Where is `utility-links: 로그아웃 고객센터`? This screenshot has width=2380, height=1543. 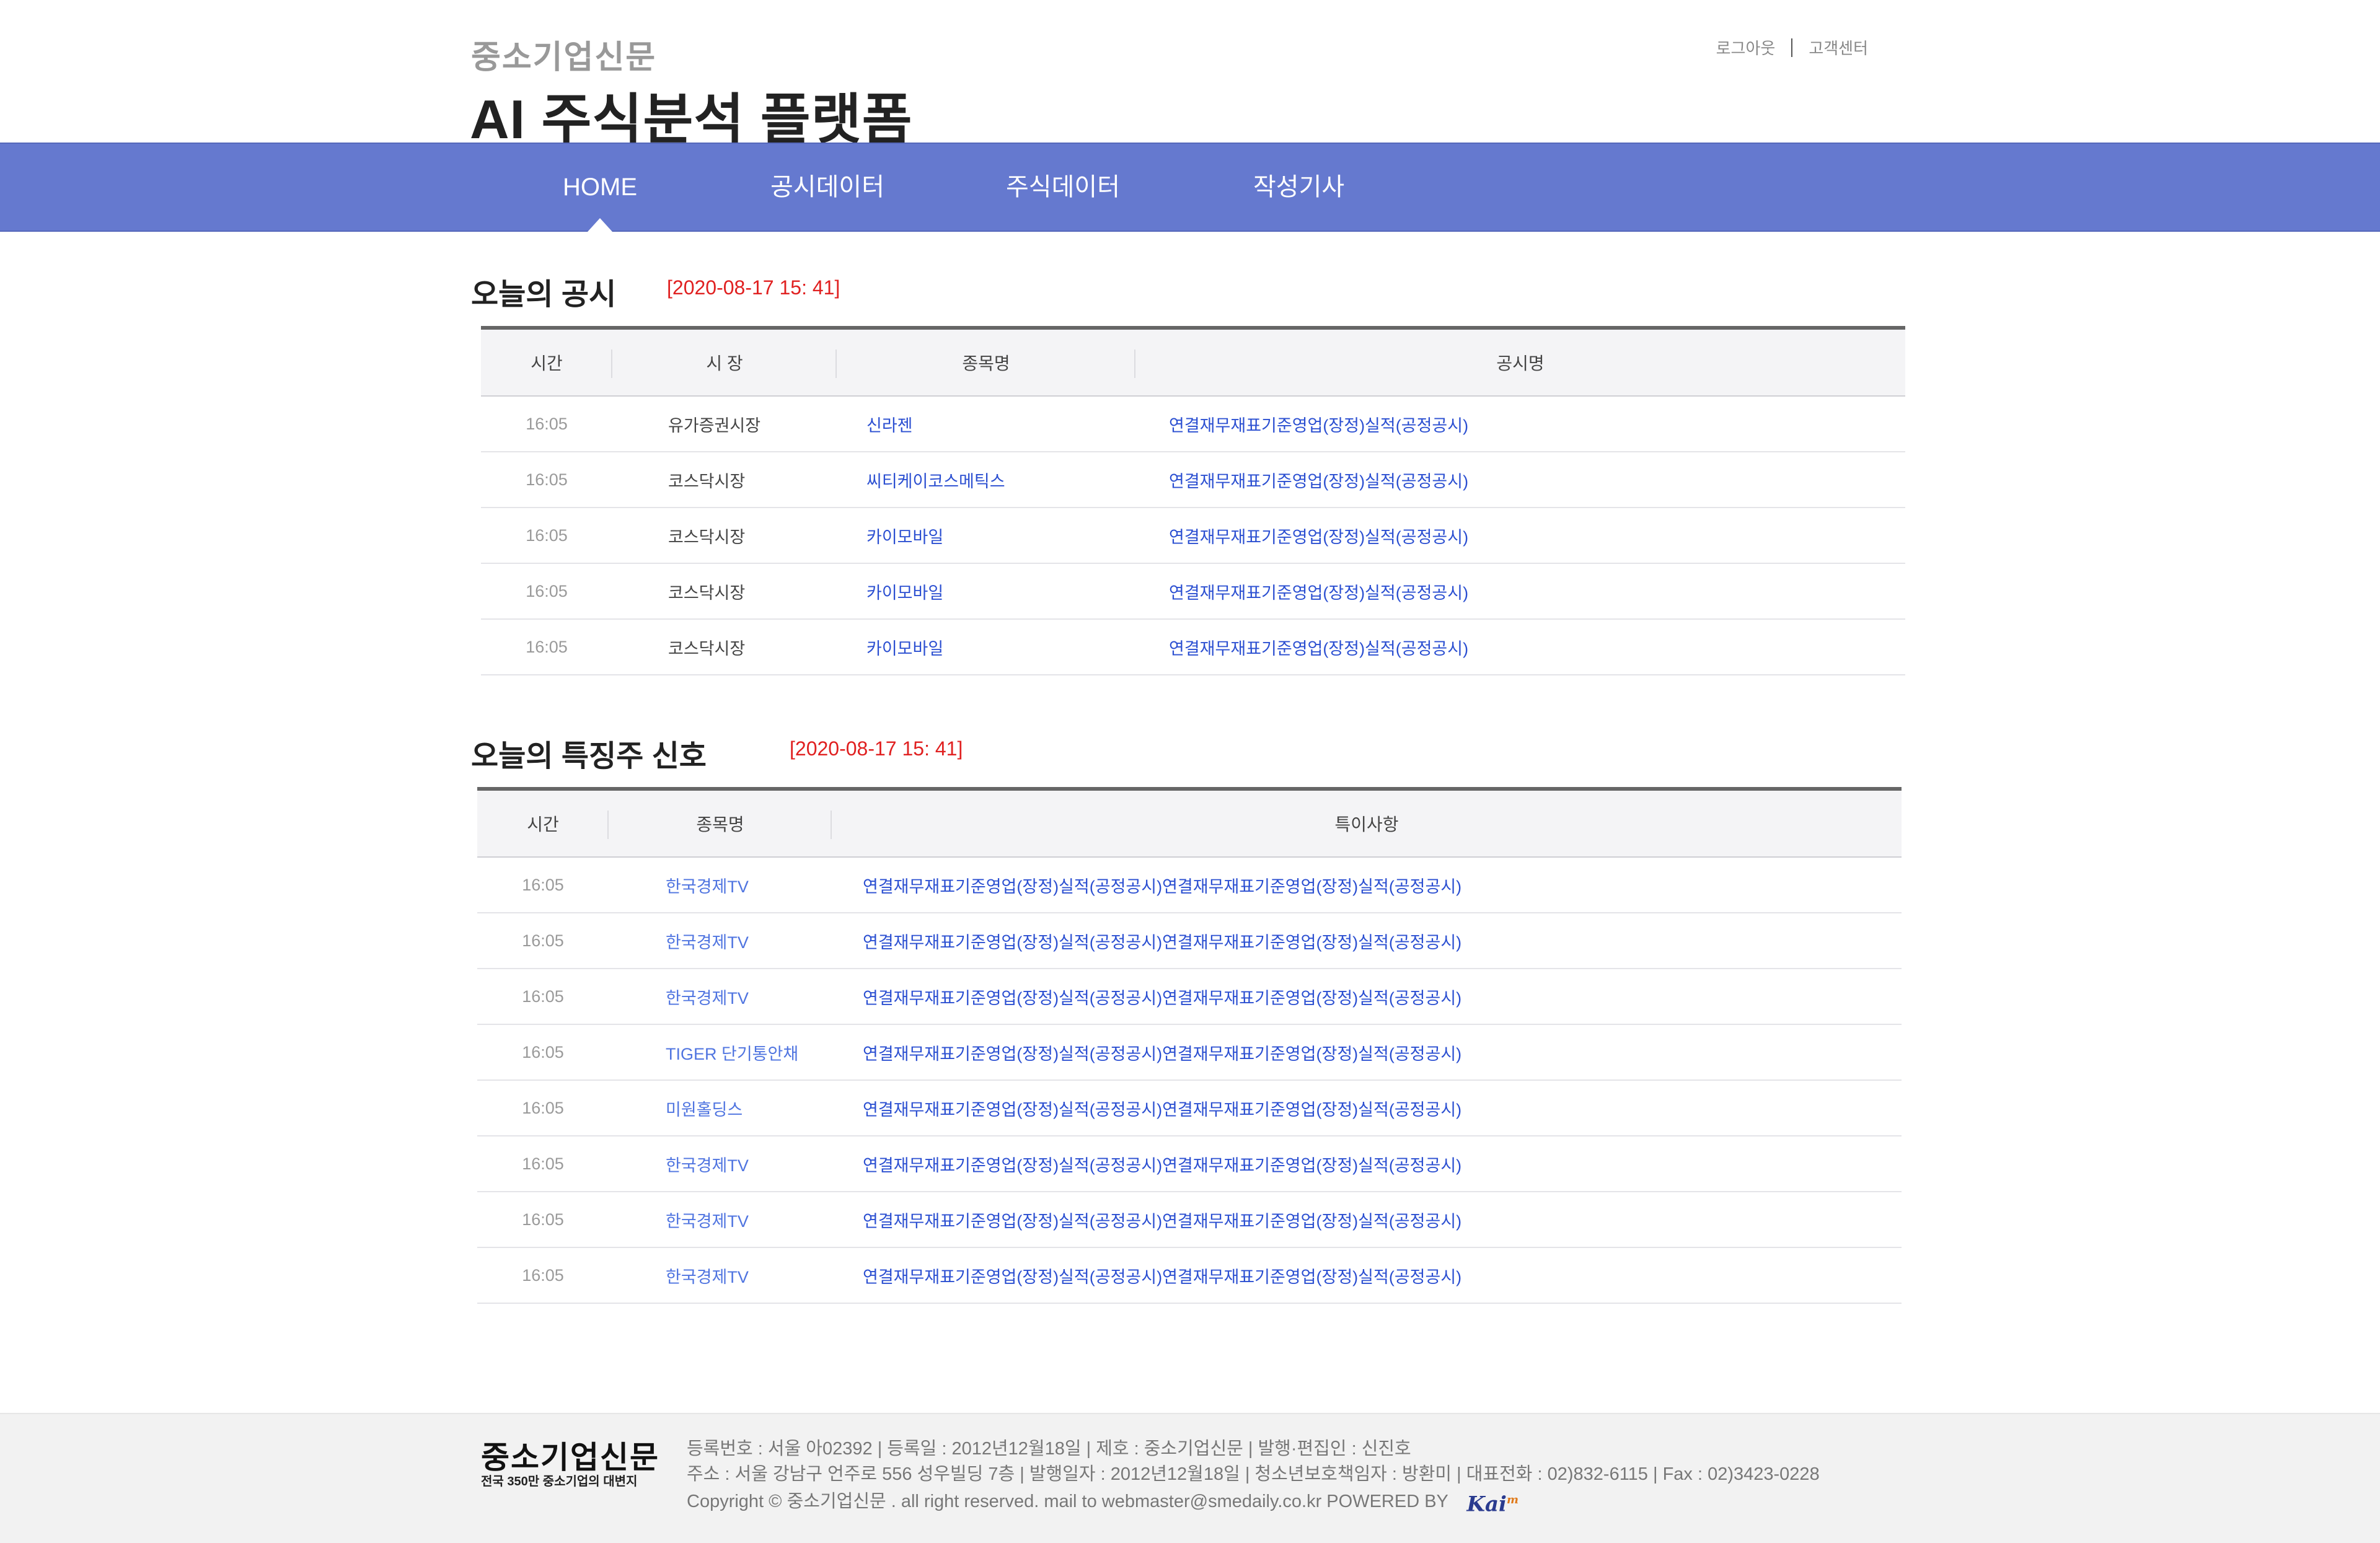 utility-links: 로그아웃 고객센터 is located at coordinates (1792, 47).